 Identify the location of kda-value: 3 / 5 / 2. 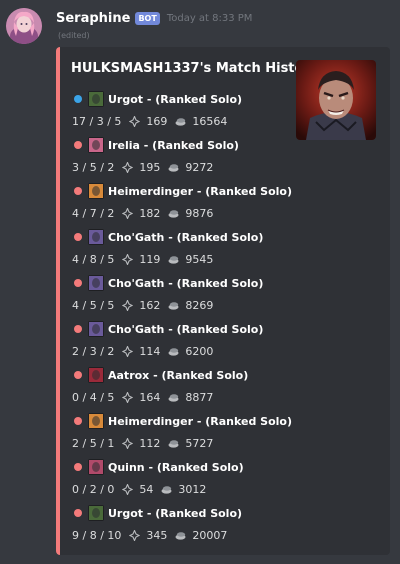
(93, 167).